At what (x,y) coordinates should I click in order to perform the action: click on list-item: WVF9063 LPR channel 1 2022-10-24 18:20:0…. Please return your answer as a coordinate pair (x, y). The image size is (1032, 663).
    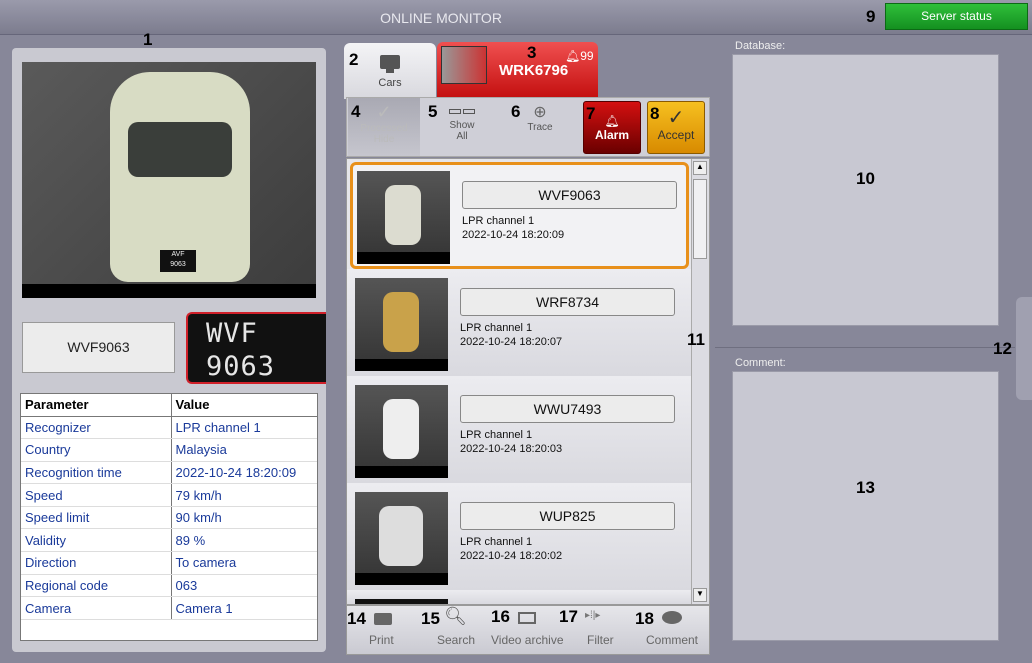
    Looking at the image, I should click on (519, 215).